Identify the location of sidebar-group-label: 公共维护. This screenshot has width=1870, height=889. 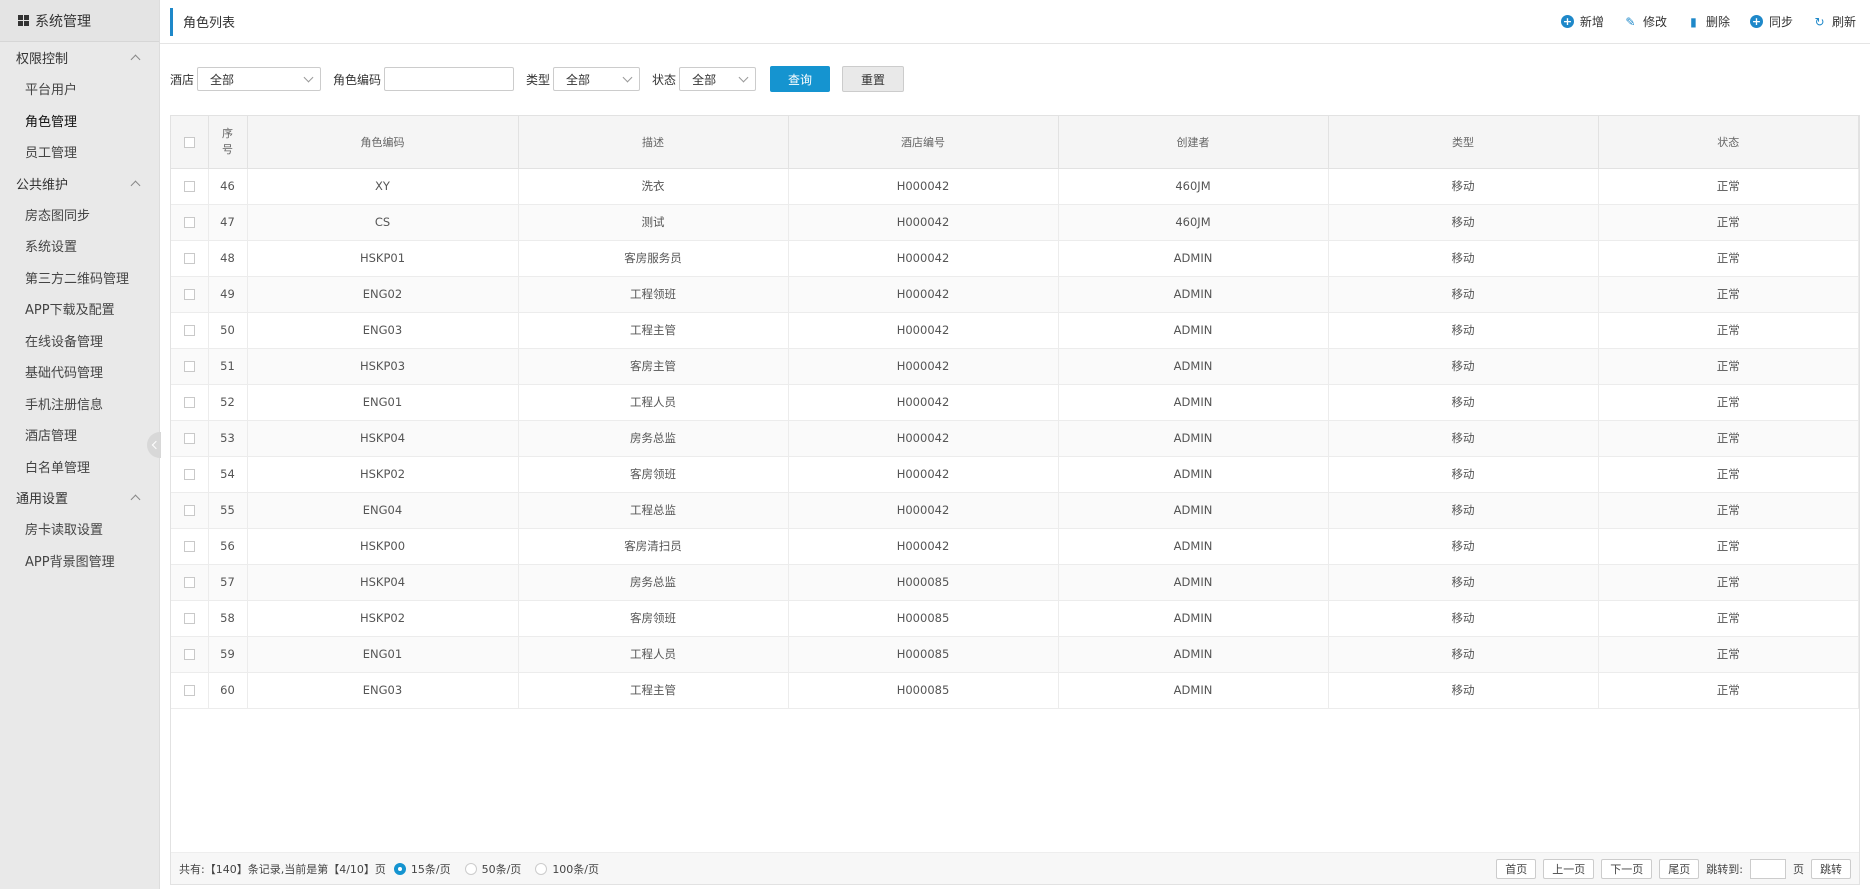
(42, 185).